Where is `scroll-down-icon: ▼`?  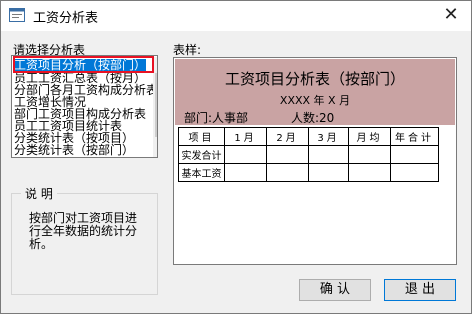
scroll-down-icon: ▼ is located at coordinates (155, 150).